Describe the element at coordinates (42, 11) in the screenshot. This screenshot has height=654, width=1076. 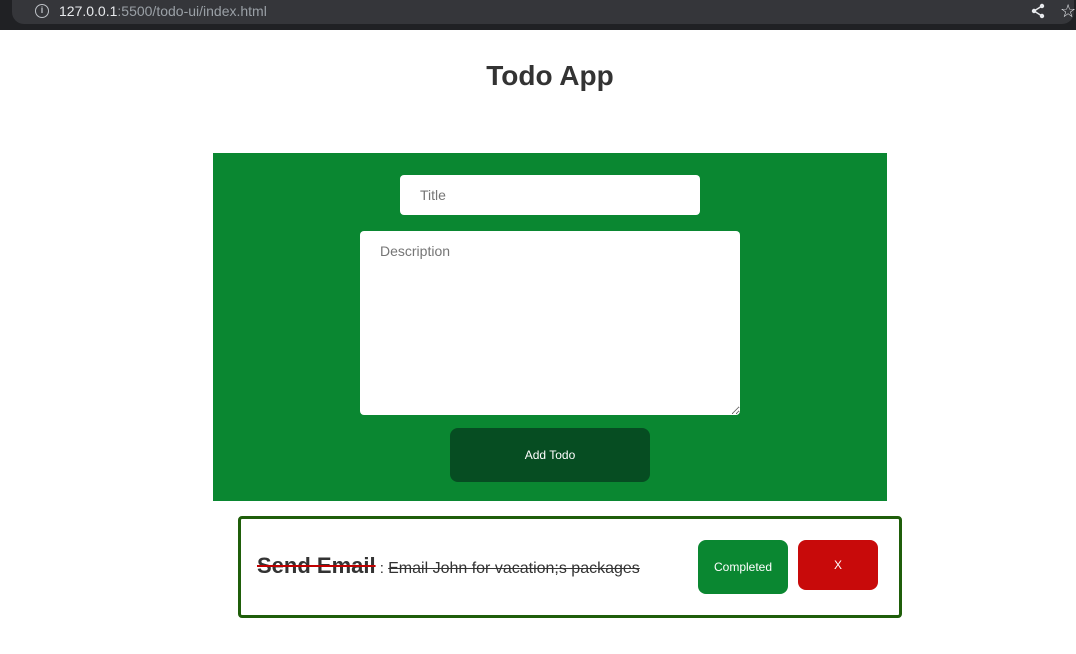
I see `info-icon: i` at that location.